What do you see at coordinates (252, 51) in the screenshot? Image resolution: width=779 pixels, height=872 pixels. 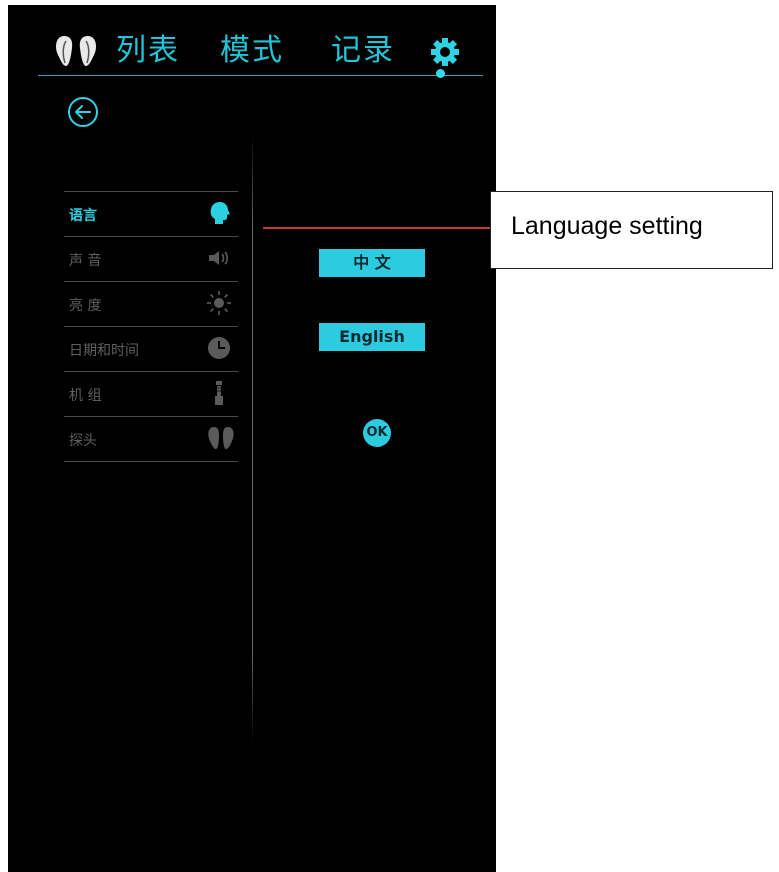 I see `tab-mode: 模式` at bounding box center [252, 51].